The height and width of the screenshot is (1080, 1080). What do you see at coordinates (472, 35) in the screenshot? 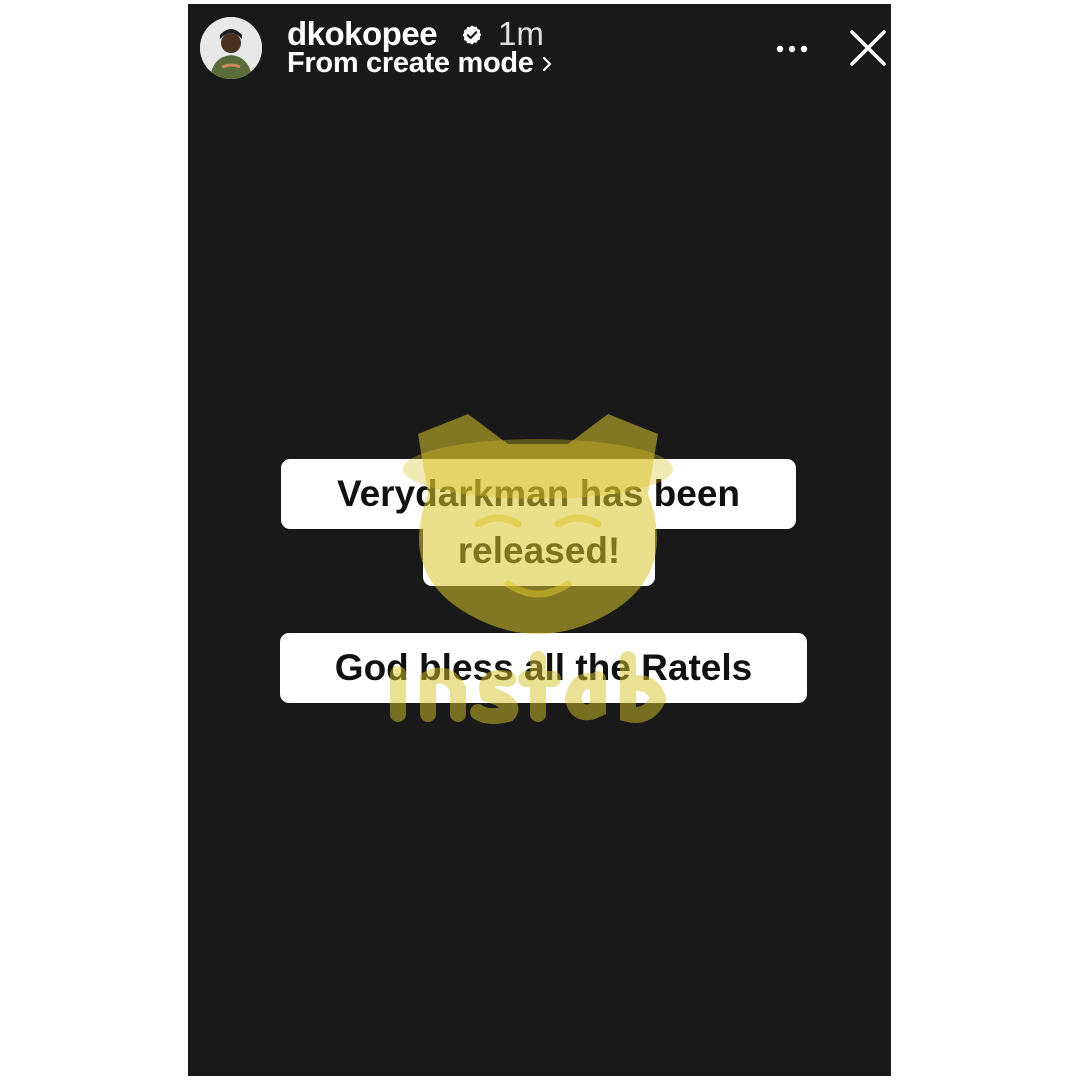
I see `verified-badge-icon` at bounding box center [472, 35].